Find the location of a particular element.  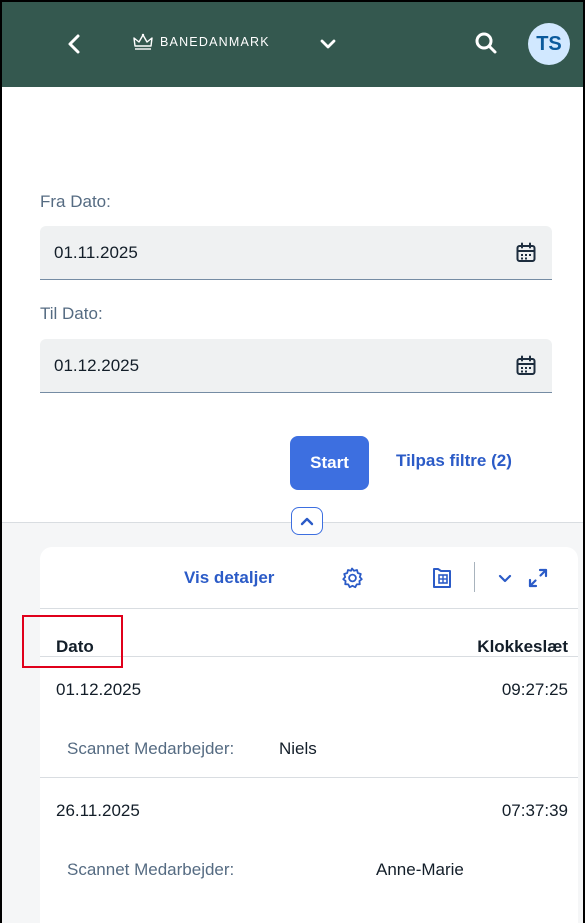

to-date-field: 01.12.2025 is located at coordinates (296, 366).